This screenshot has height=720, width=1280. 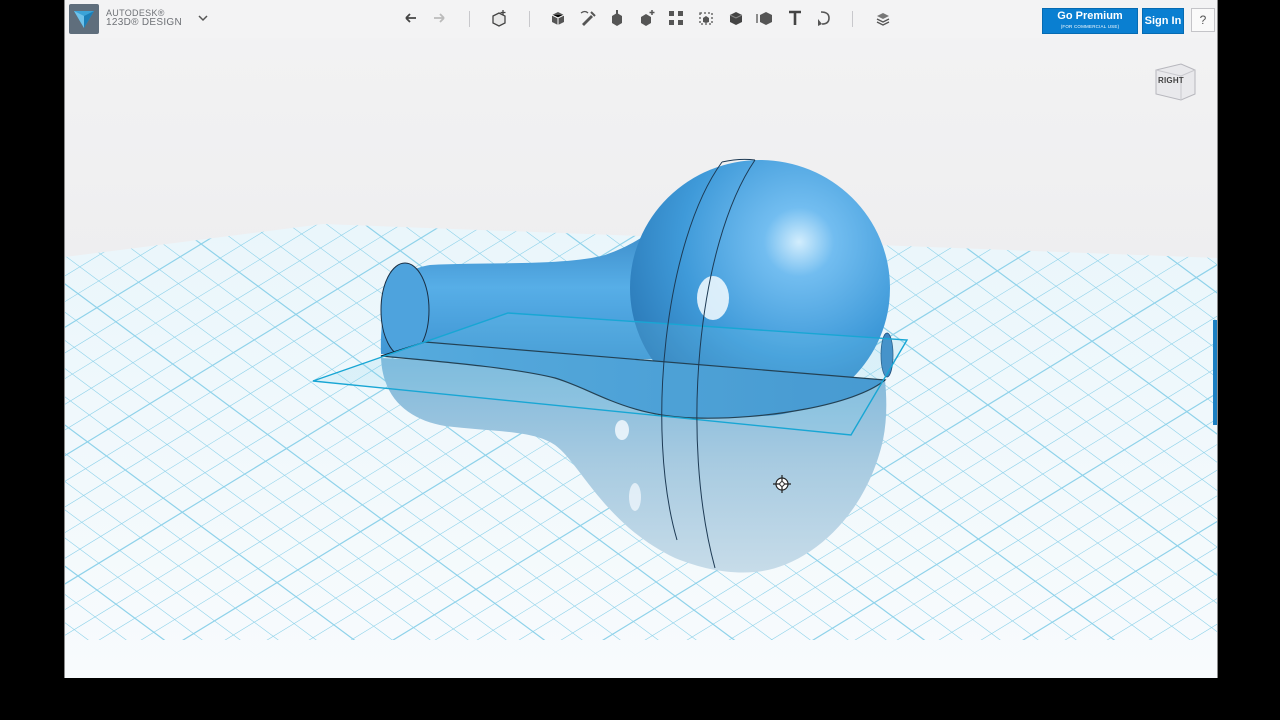 What do you see at coordinates (795, 18) in the screenshot?
I see `text-icon` at bounding box center [795, 18].